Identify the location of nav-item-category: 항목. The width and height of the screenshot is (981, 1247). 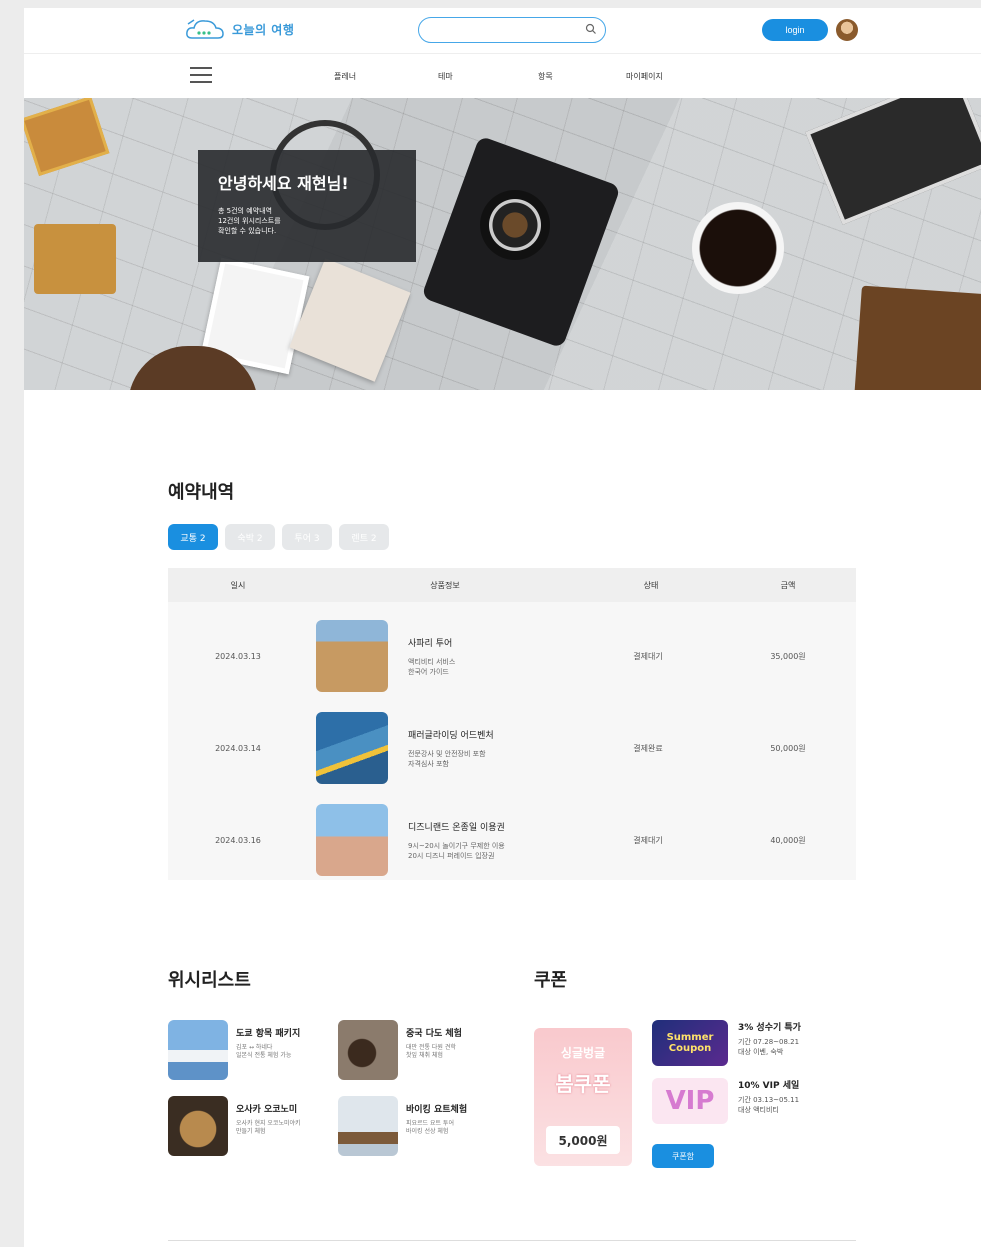
(545, 76).